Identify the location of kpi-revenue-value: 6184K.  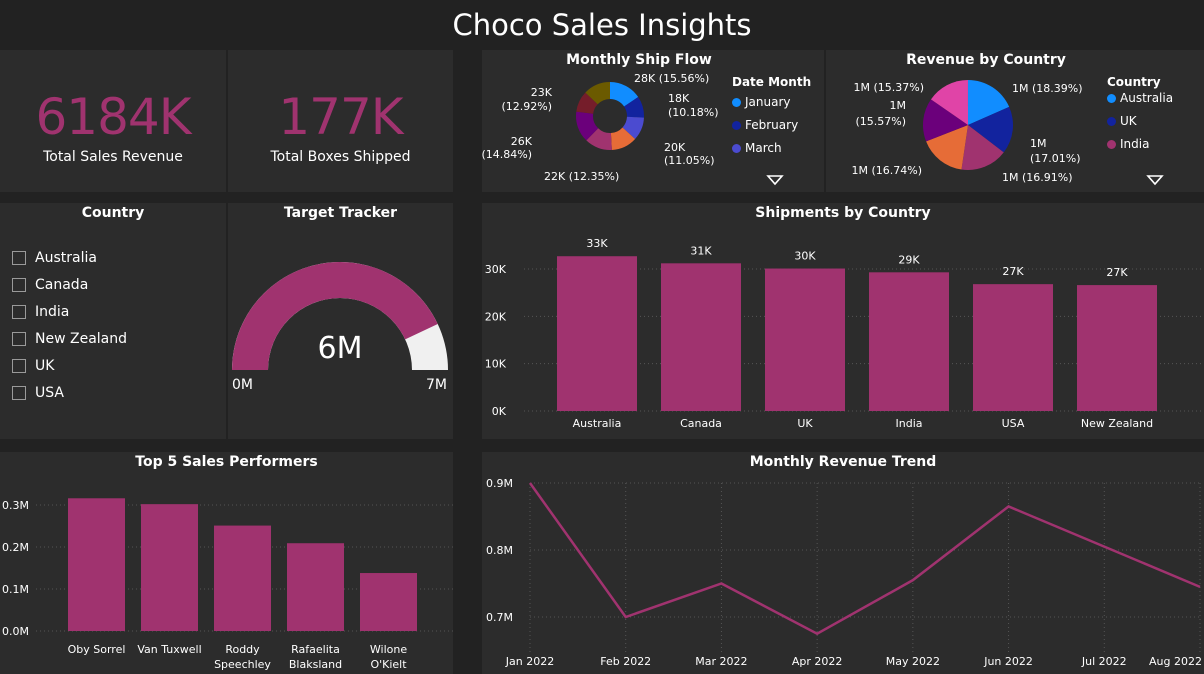
(113, 117).